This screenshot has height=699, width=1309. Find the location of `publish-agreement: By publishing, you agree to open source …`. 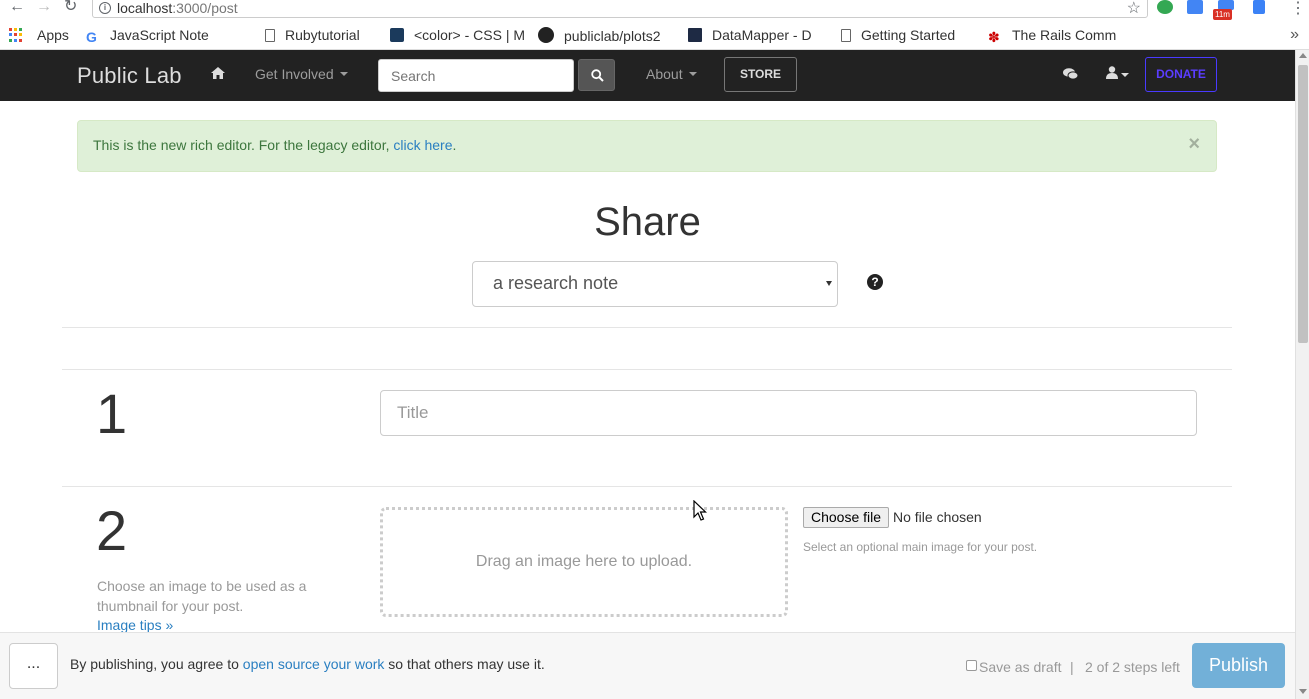

publish-agreement: By publishing, you agree to open source … is located at coordinates (307, 664).